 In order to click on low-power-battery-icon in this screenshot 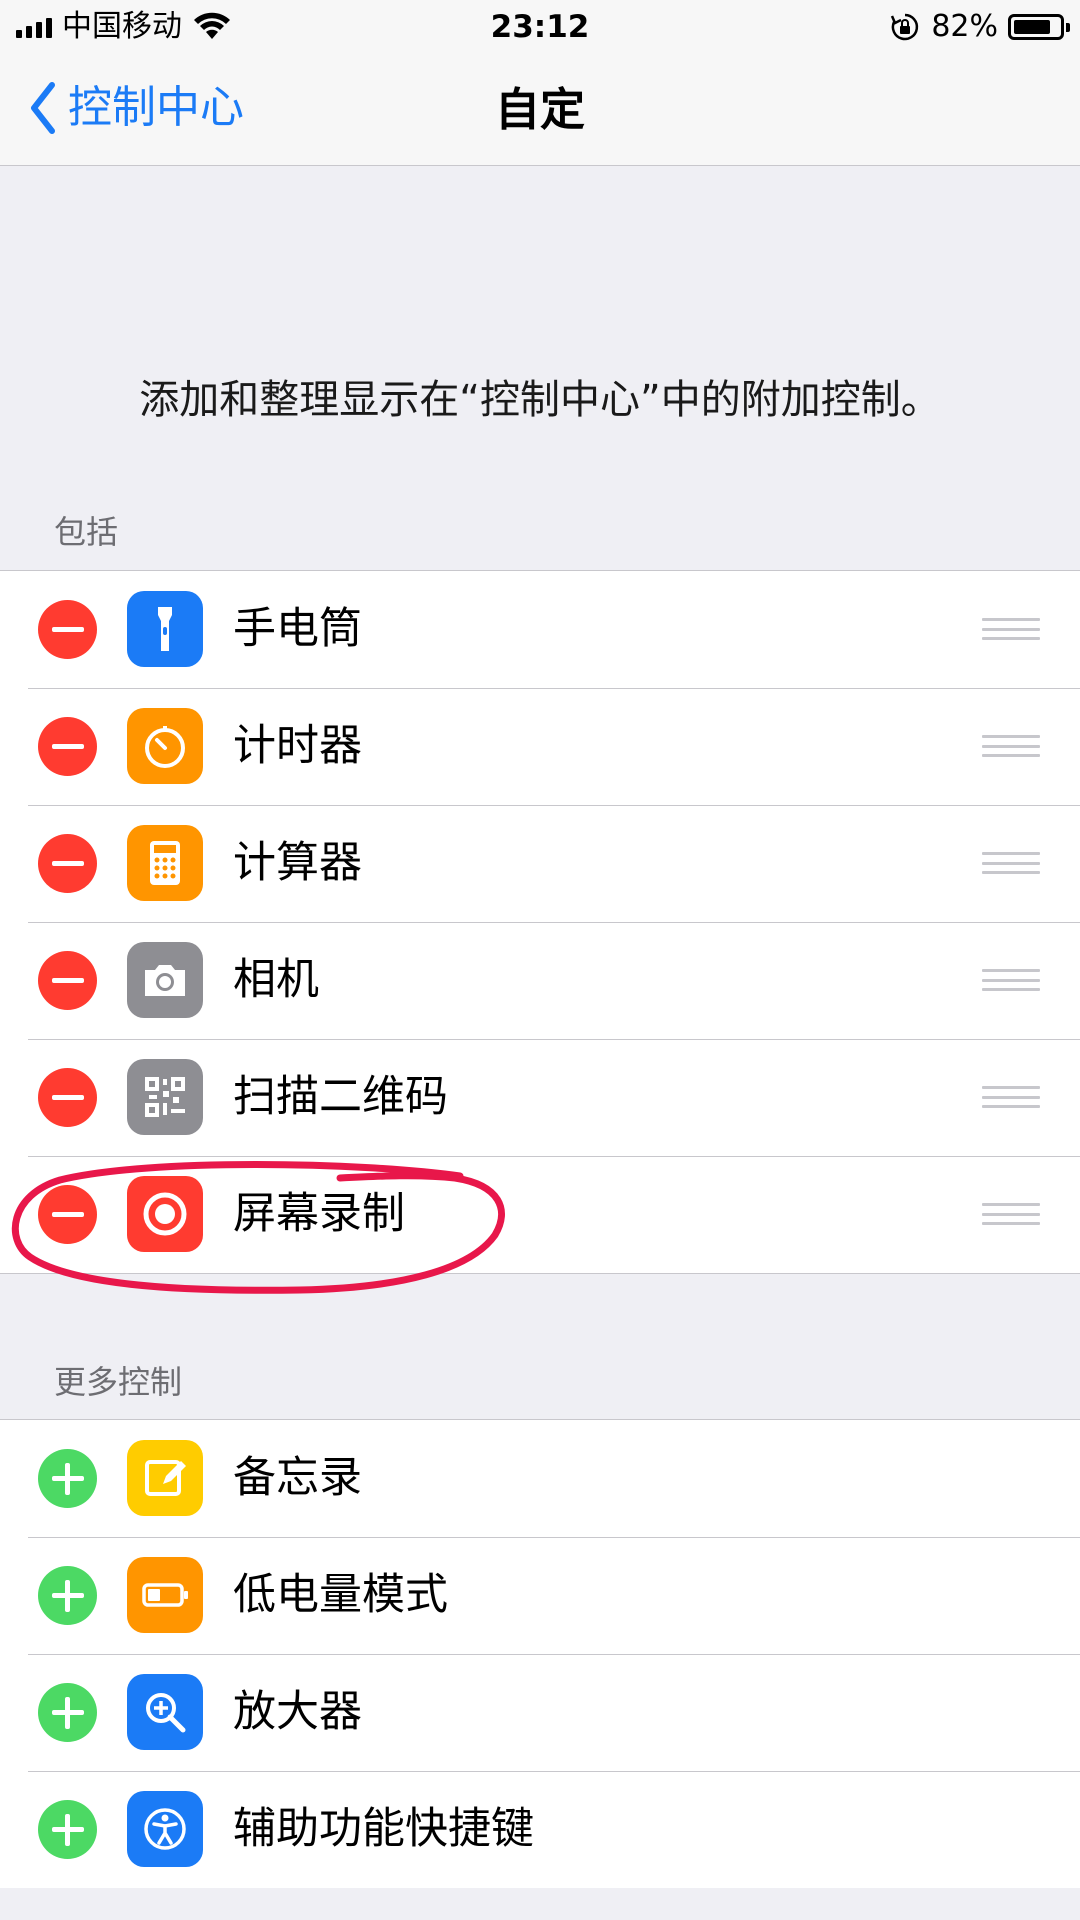, I will do `click(165, 1595)`.